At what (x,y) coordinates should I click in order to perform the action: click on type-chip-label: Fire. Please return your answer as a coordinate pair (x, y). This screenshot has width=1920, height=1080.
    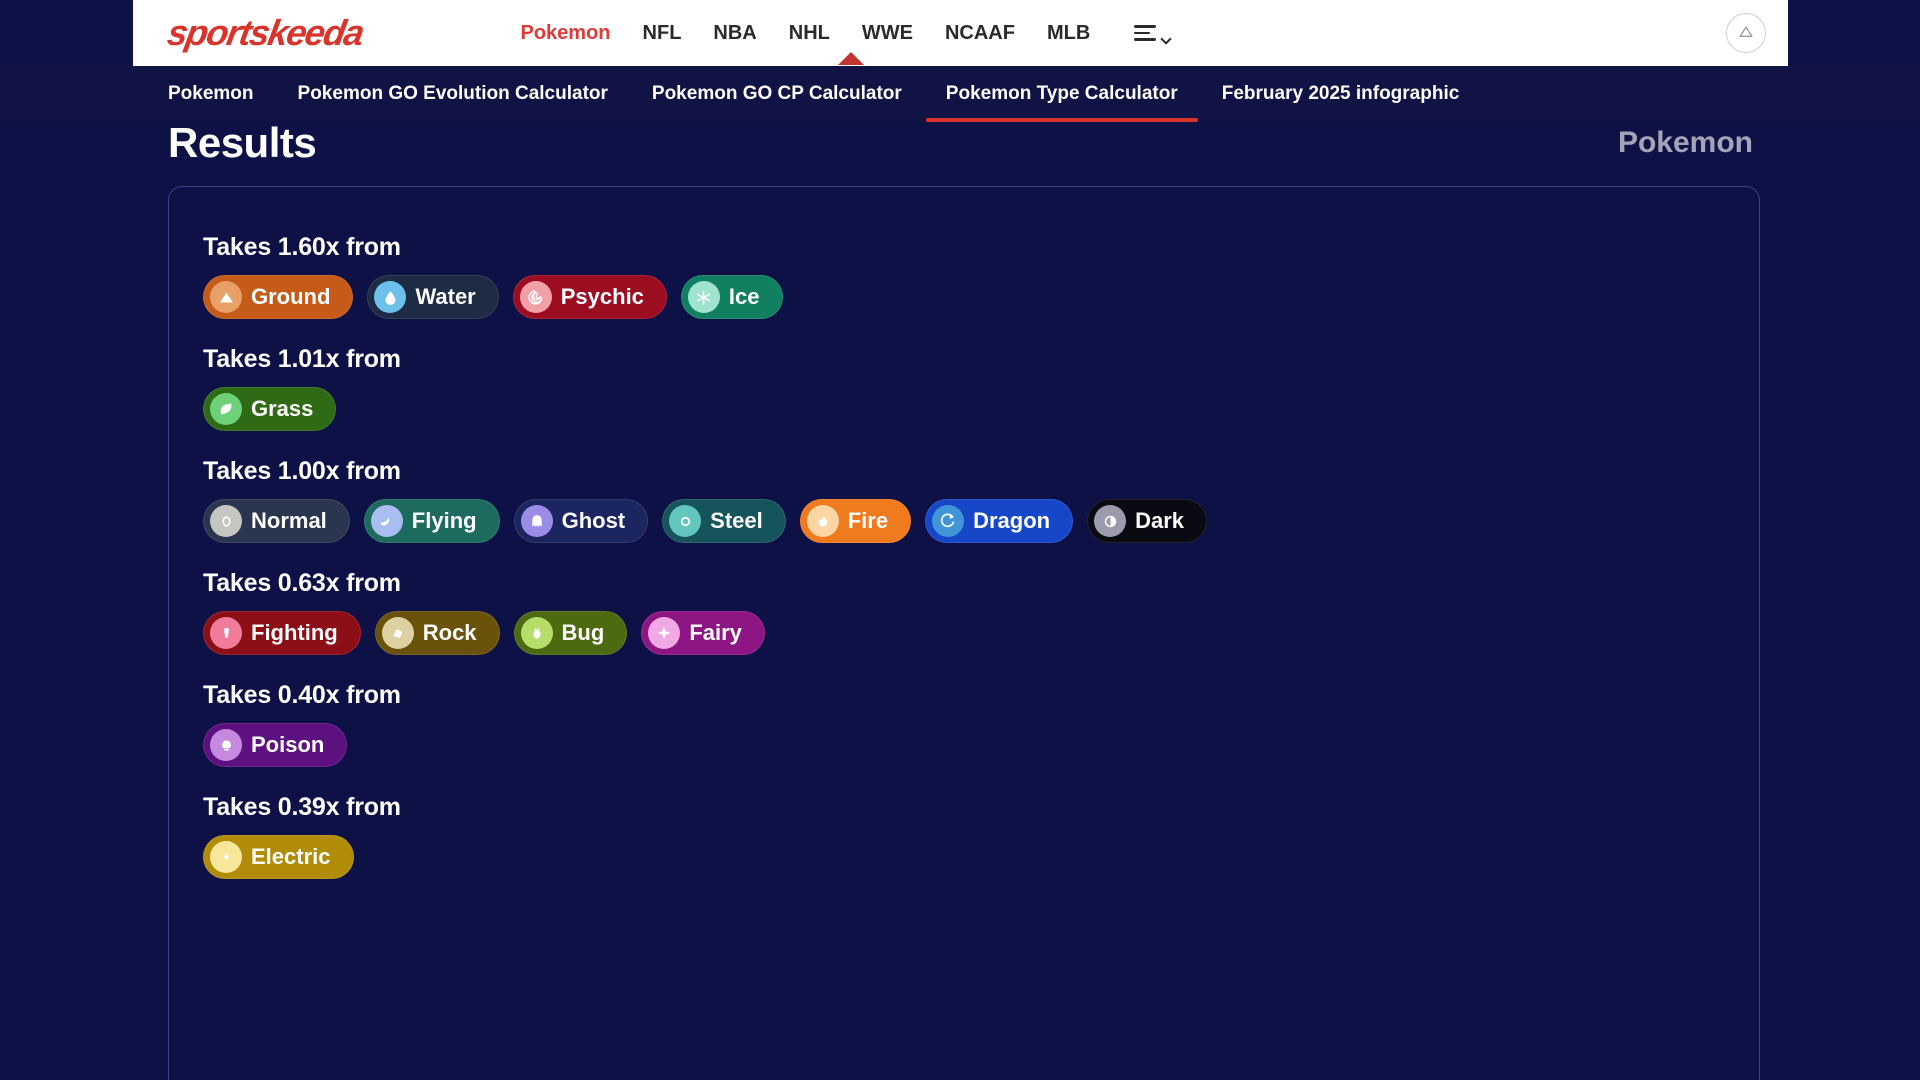
    Looking at the image, I should click on (868, 520).